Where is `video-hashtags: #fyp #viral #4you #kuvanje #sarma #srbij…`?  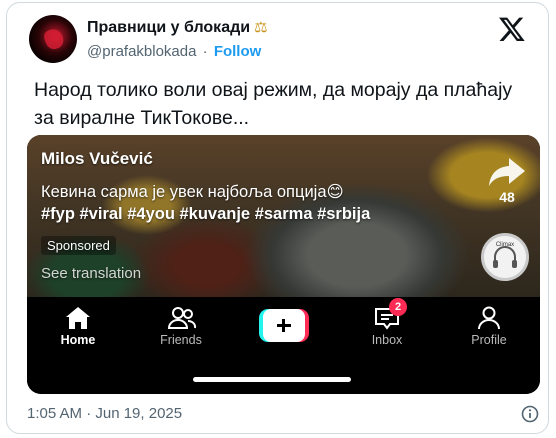
video-hashtags: #fyp #viral #4you #kuvanje #sarma #srbij… is located at coordinates (205, 214).